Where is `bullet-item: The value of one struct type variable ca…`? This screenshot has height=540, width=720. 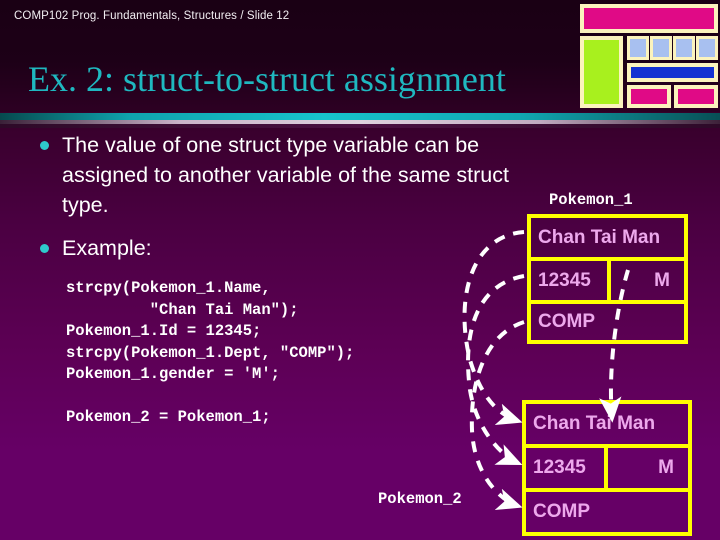 bullet-item: The value of one struct type variable ca… is located at coordinates (275, 175).